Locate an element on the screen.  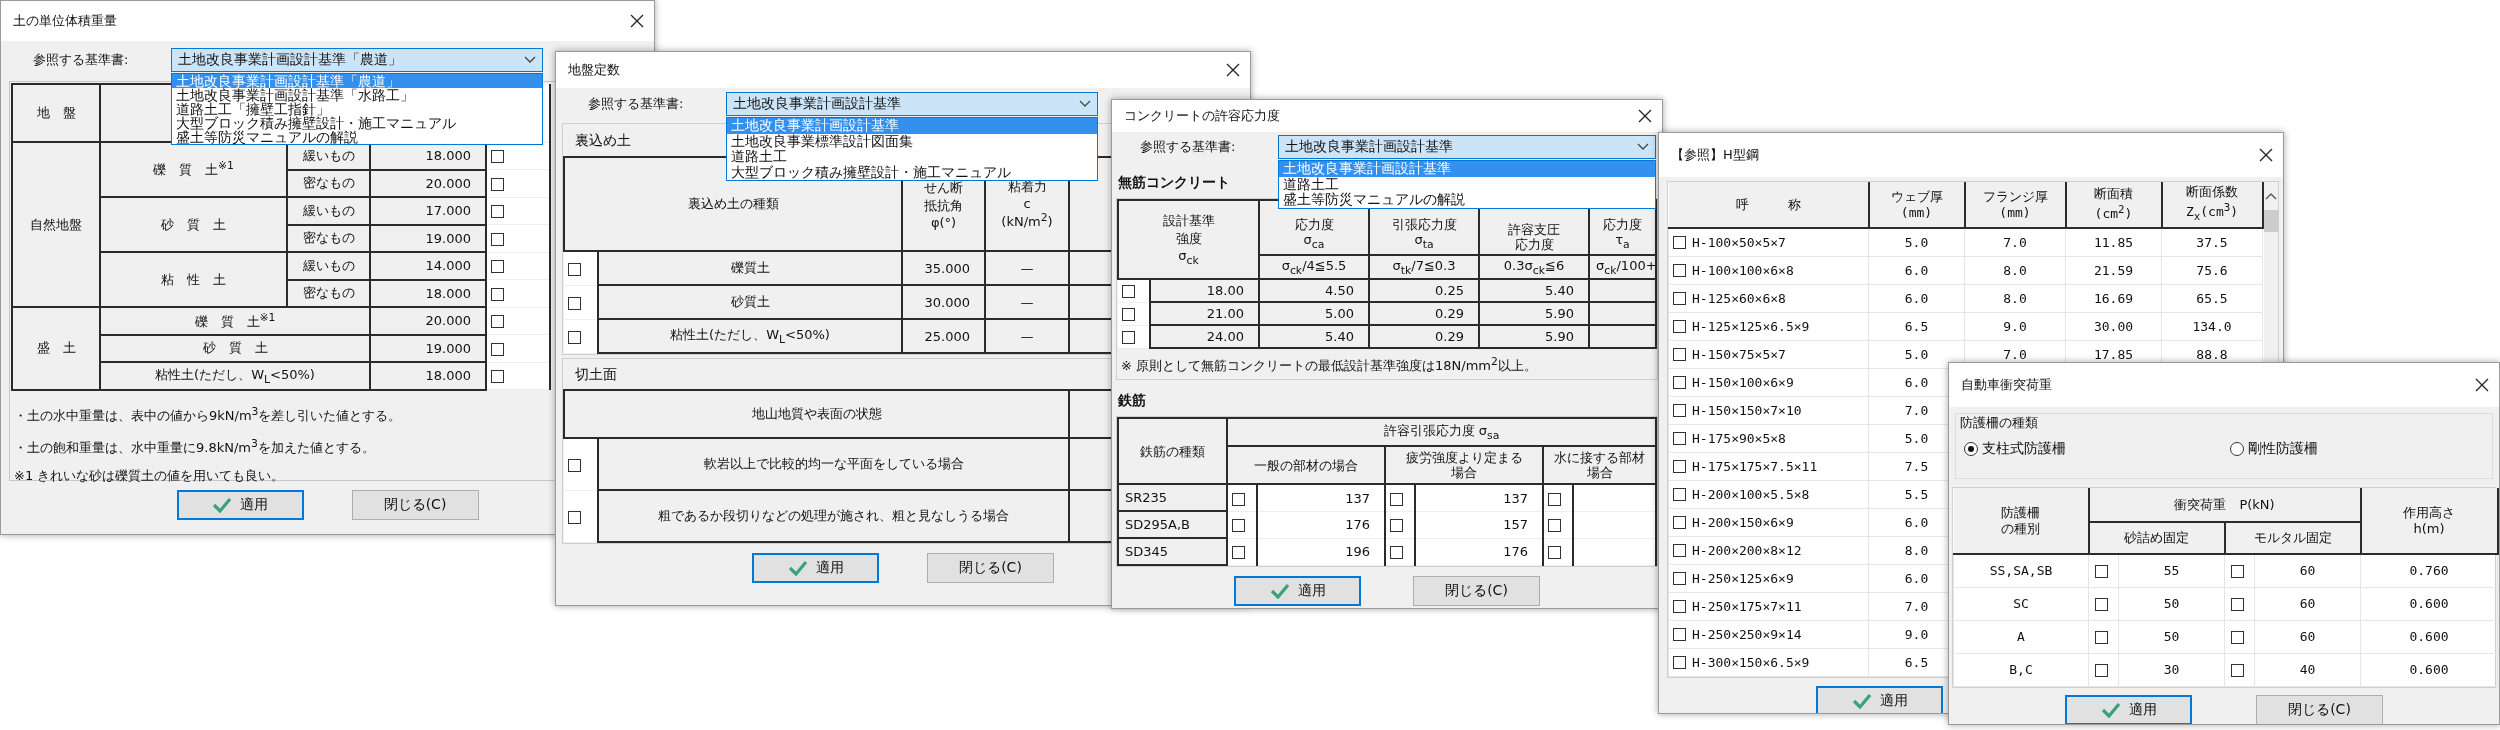
table-cell: SC is located at coordinates (2021, 603).